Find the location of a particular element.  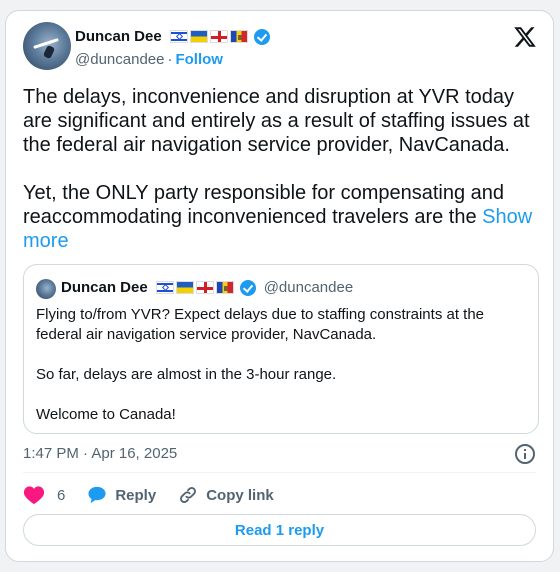

quote-author-name: Duncan Dee is located at coordinates (104, 287).